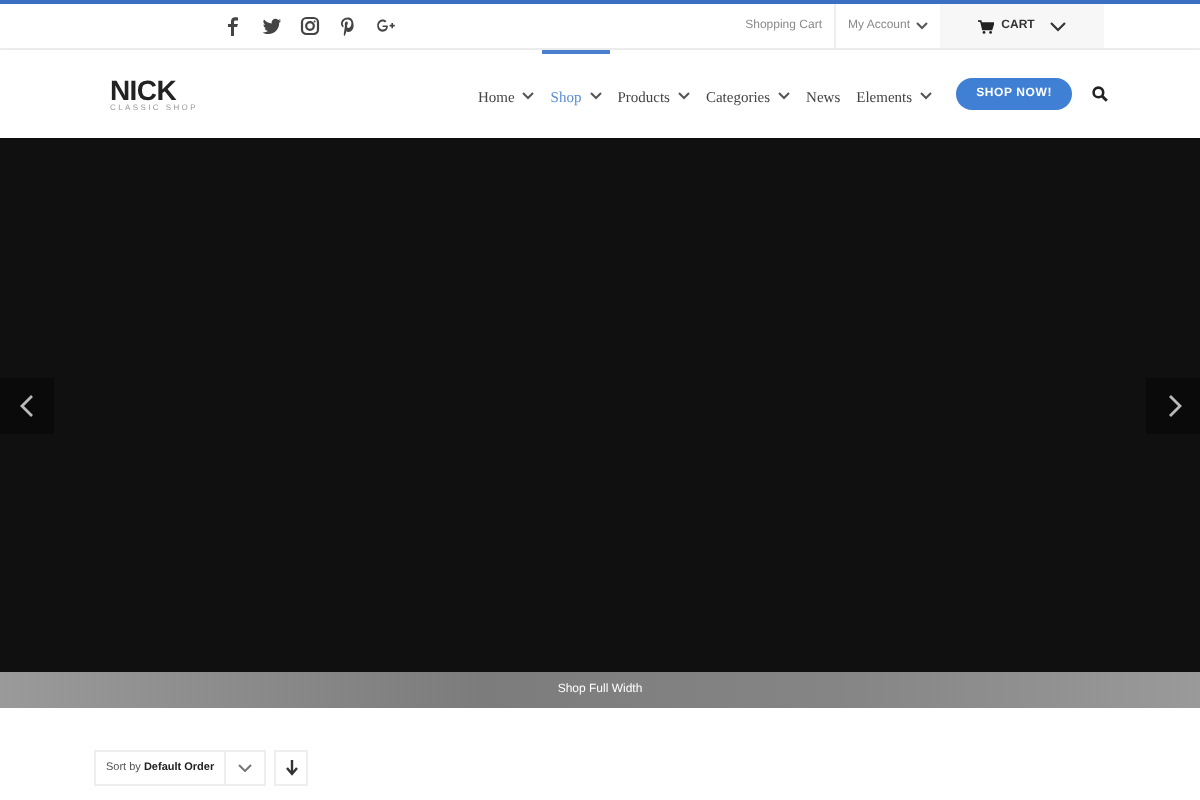 This screenshot has width=1200, height=800. Describe the element at coordinates (1100, 94) in the screenshot. I see `search-icon` at that location.